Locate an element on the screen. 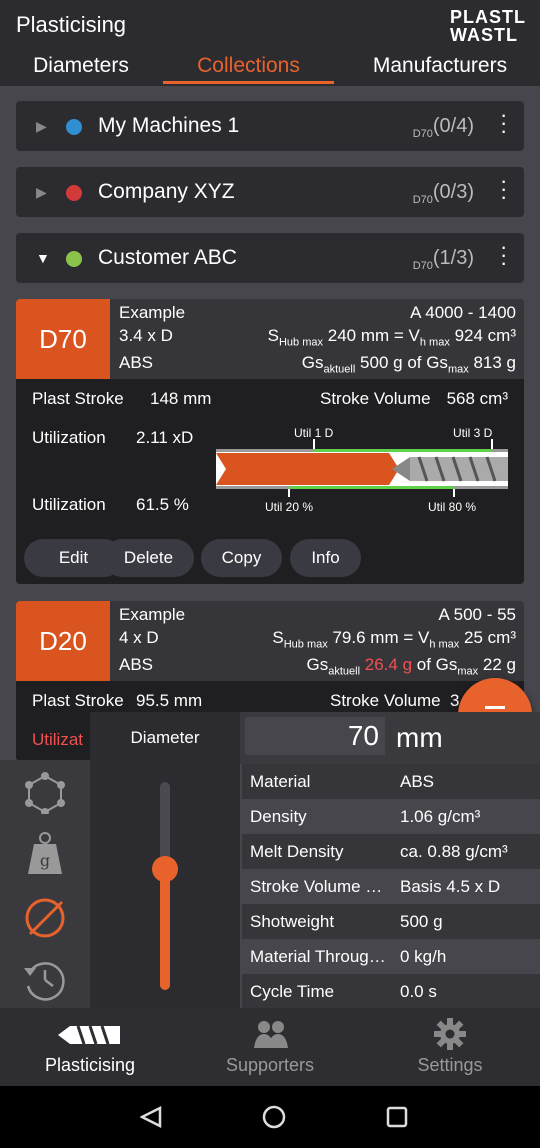 The width and height of the screenshot is (540, 1148). collection-name: Company XYZ is located at coordinates (166, 191).